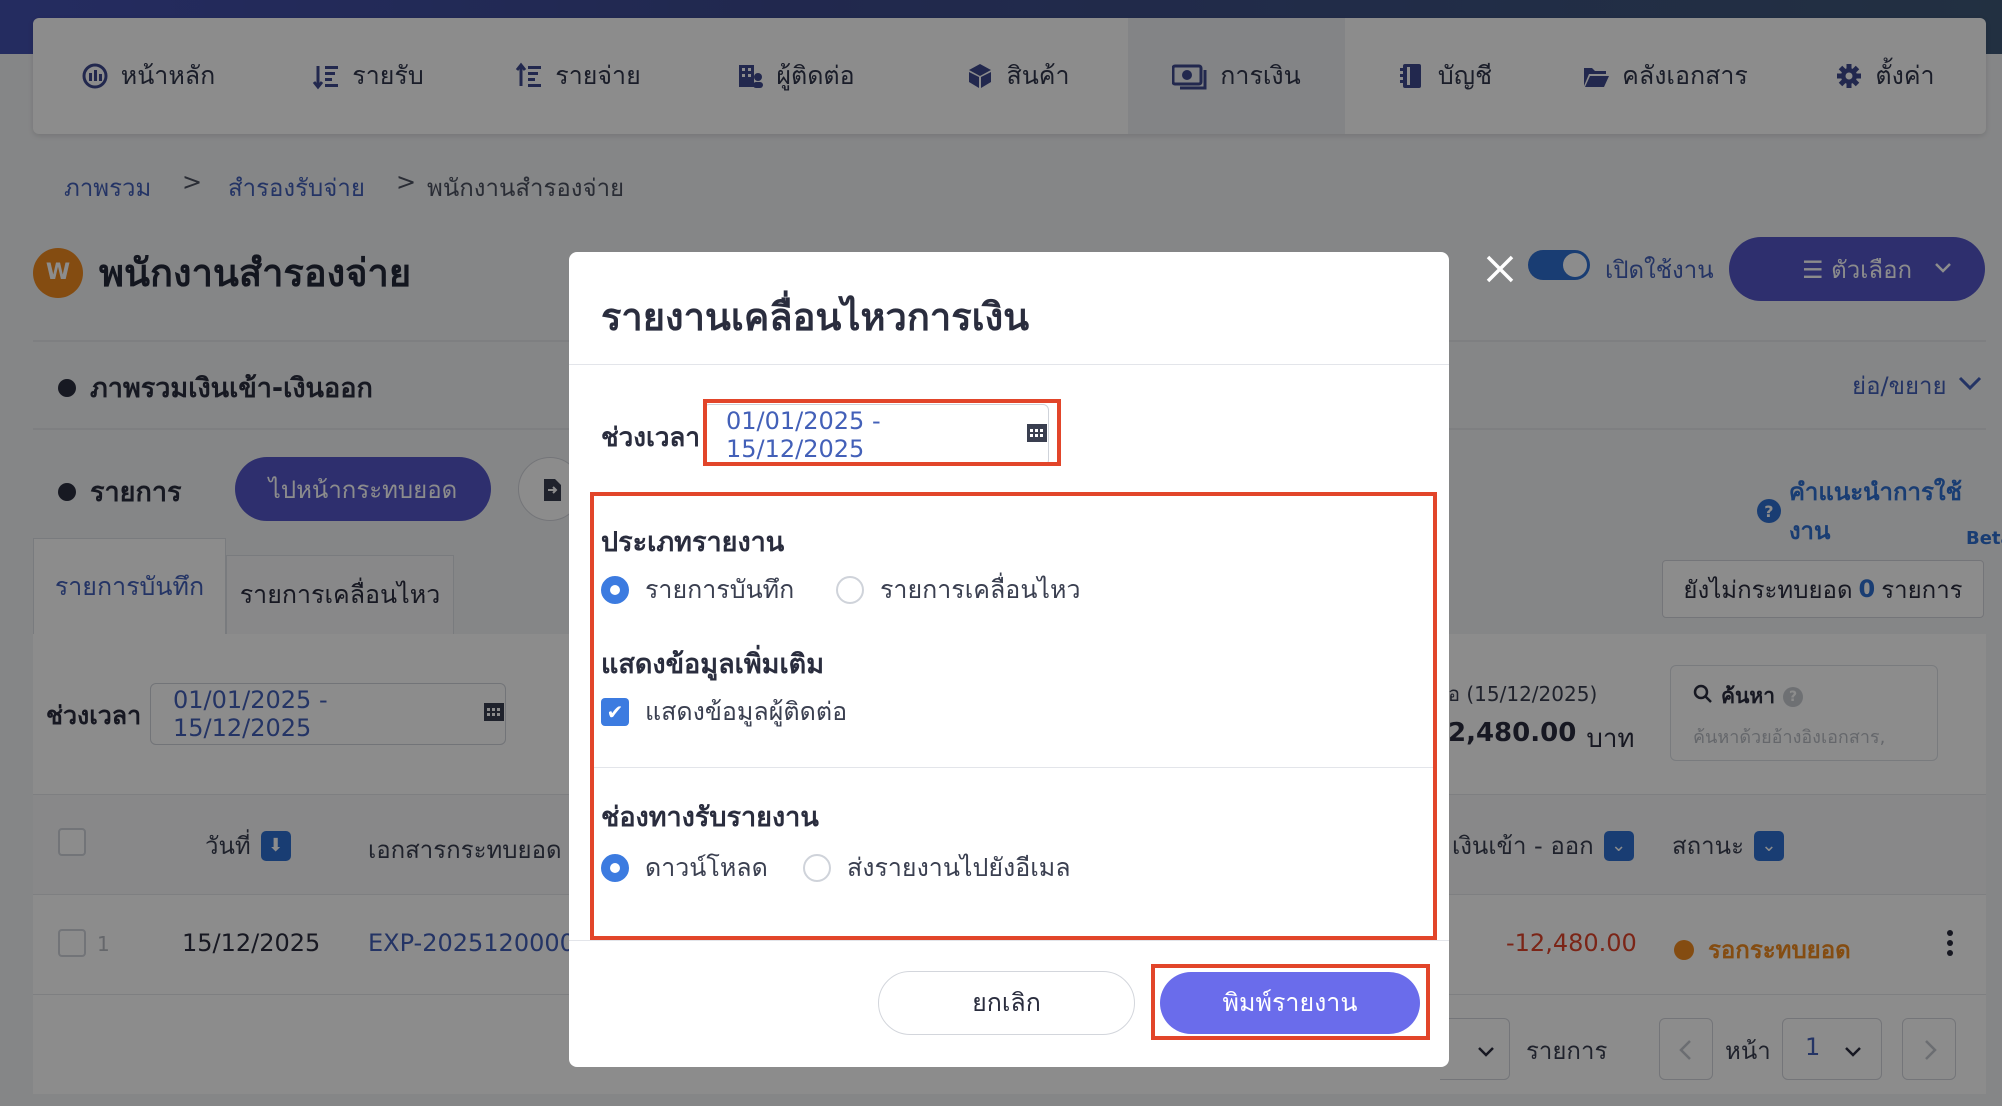  I want to click on modal-footer-divider, so click(1009, 940).